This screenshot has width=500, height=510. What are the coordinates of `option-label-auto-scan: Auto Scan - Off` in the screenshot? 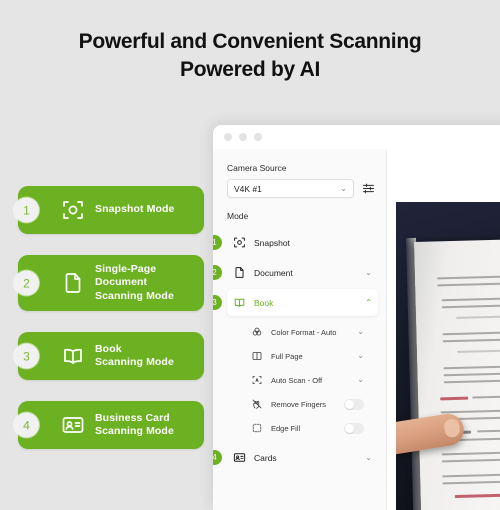 It's located at (297, 380).